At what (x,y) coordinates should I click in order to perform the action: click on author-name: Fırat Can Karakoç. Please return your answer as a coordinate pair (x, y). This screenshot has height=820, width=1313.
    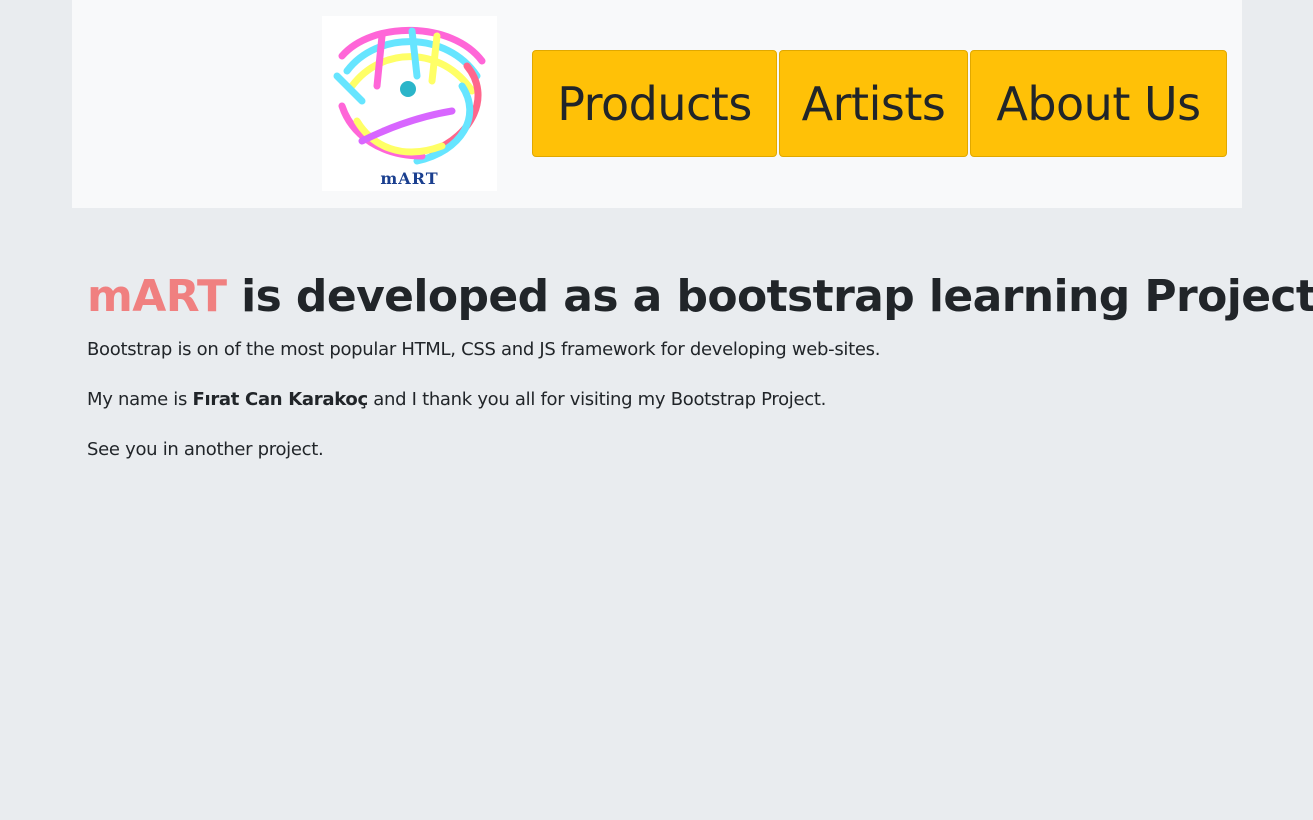
    Looking at the image, I should click on (280, 399).